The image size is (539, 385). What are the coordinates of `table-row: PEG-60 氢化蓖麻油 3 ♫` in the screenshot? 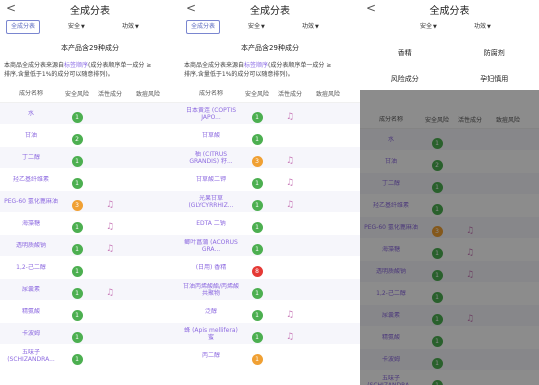 It's located at (90, 202).